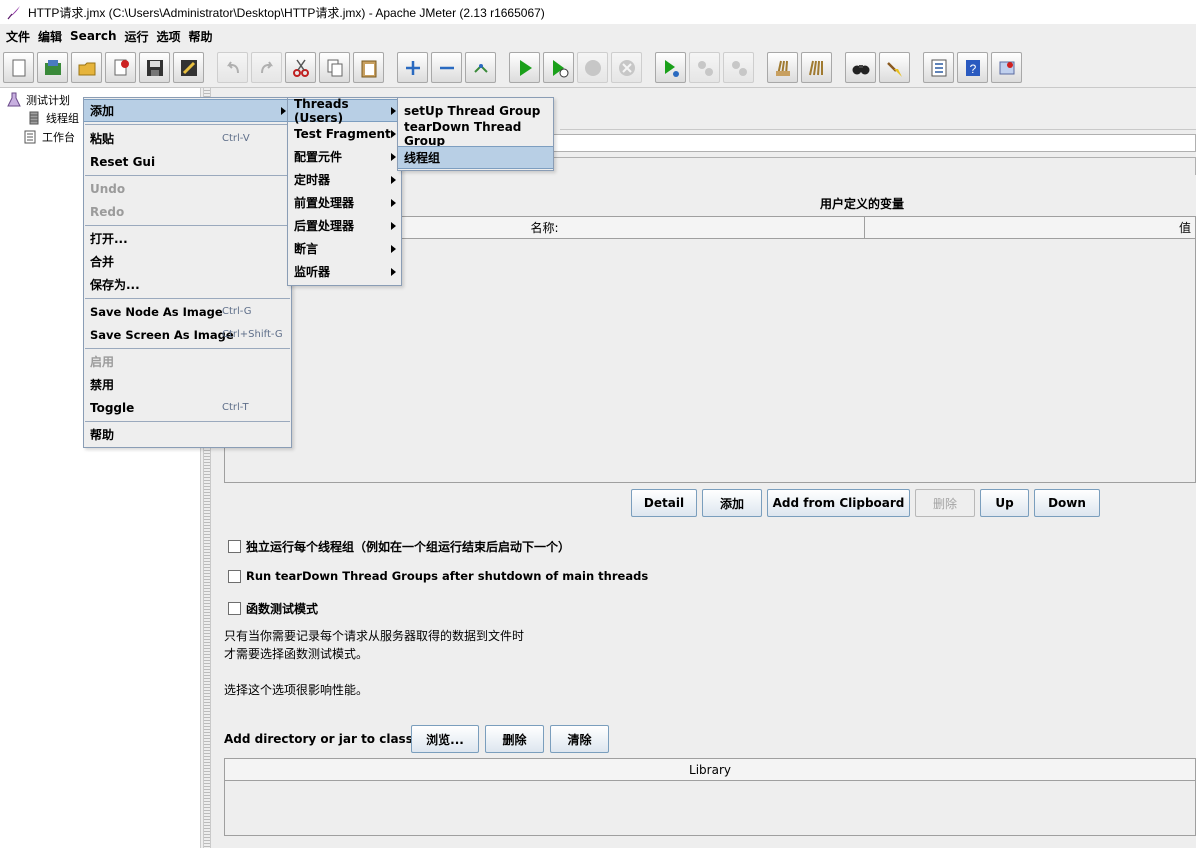  Describe the element at coordinates (187, 110) in the screenshot. I see `menu-item-add: 添加` at that location.